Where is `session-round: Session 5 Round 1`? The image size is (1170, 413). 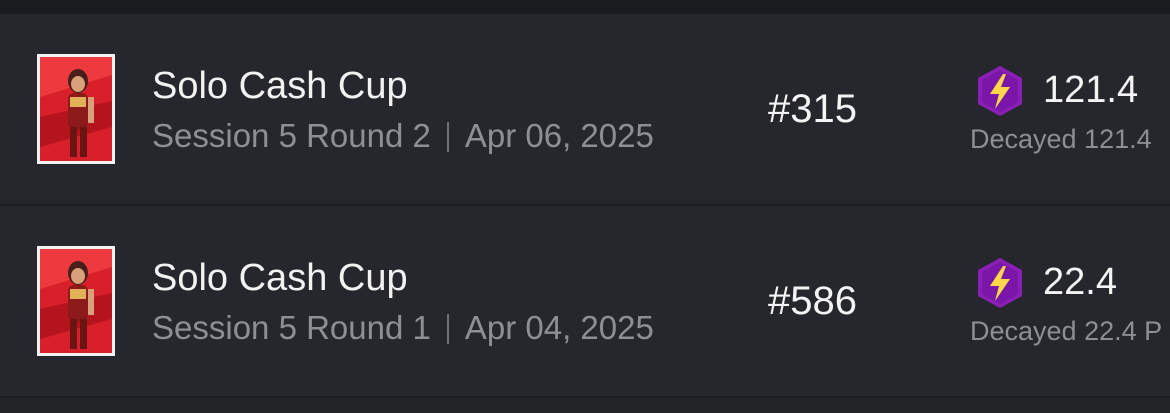 session-round: Session 5 Round 1 is located at coordinates (291, 327).